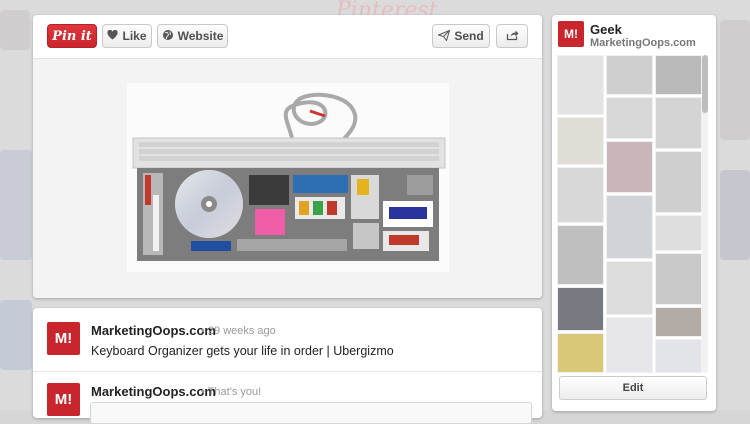 This screenshot has height=424, width=750. Describe the element at coordinates (606, 29) in the screenshot. I see `board-title: Geek` at that location.